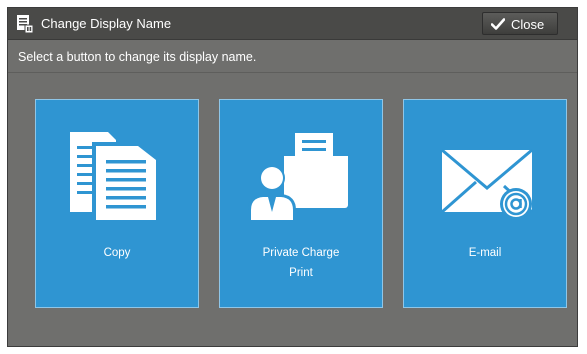  I want to click on private-charge-print-tile-label-line2: Print, so click(301, 273).